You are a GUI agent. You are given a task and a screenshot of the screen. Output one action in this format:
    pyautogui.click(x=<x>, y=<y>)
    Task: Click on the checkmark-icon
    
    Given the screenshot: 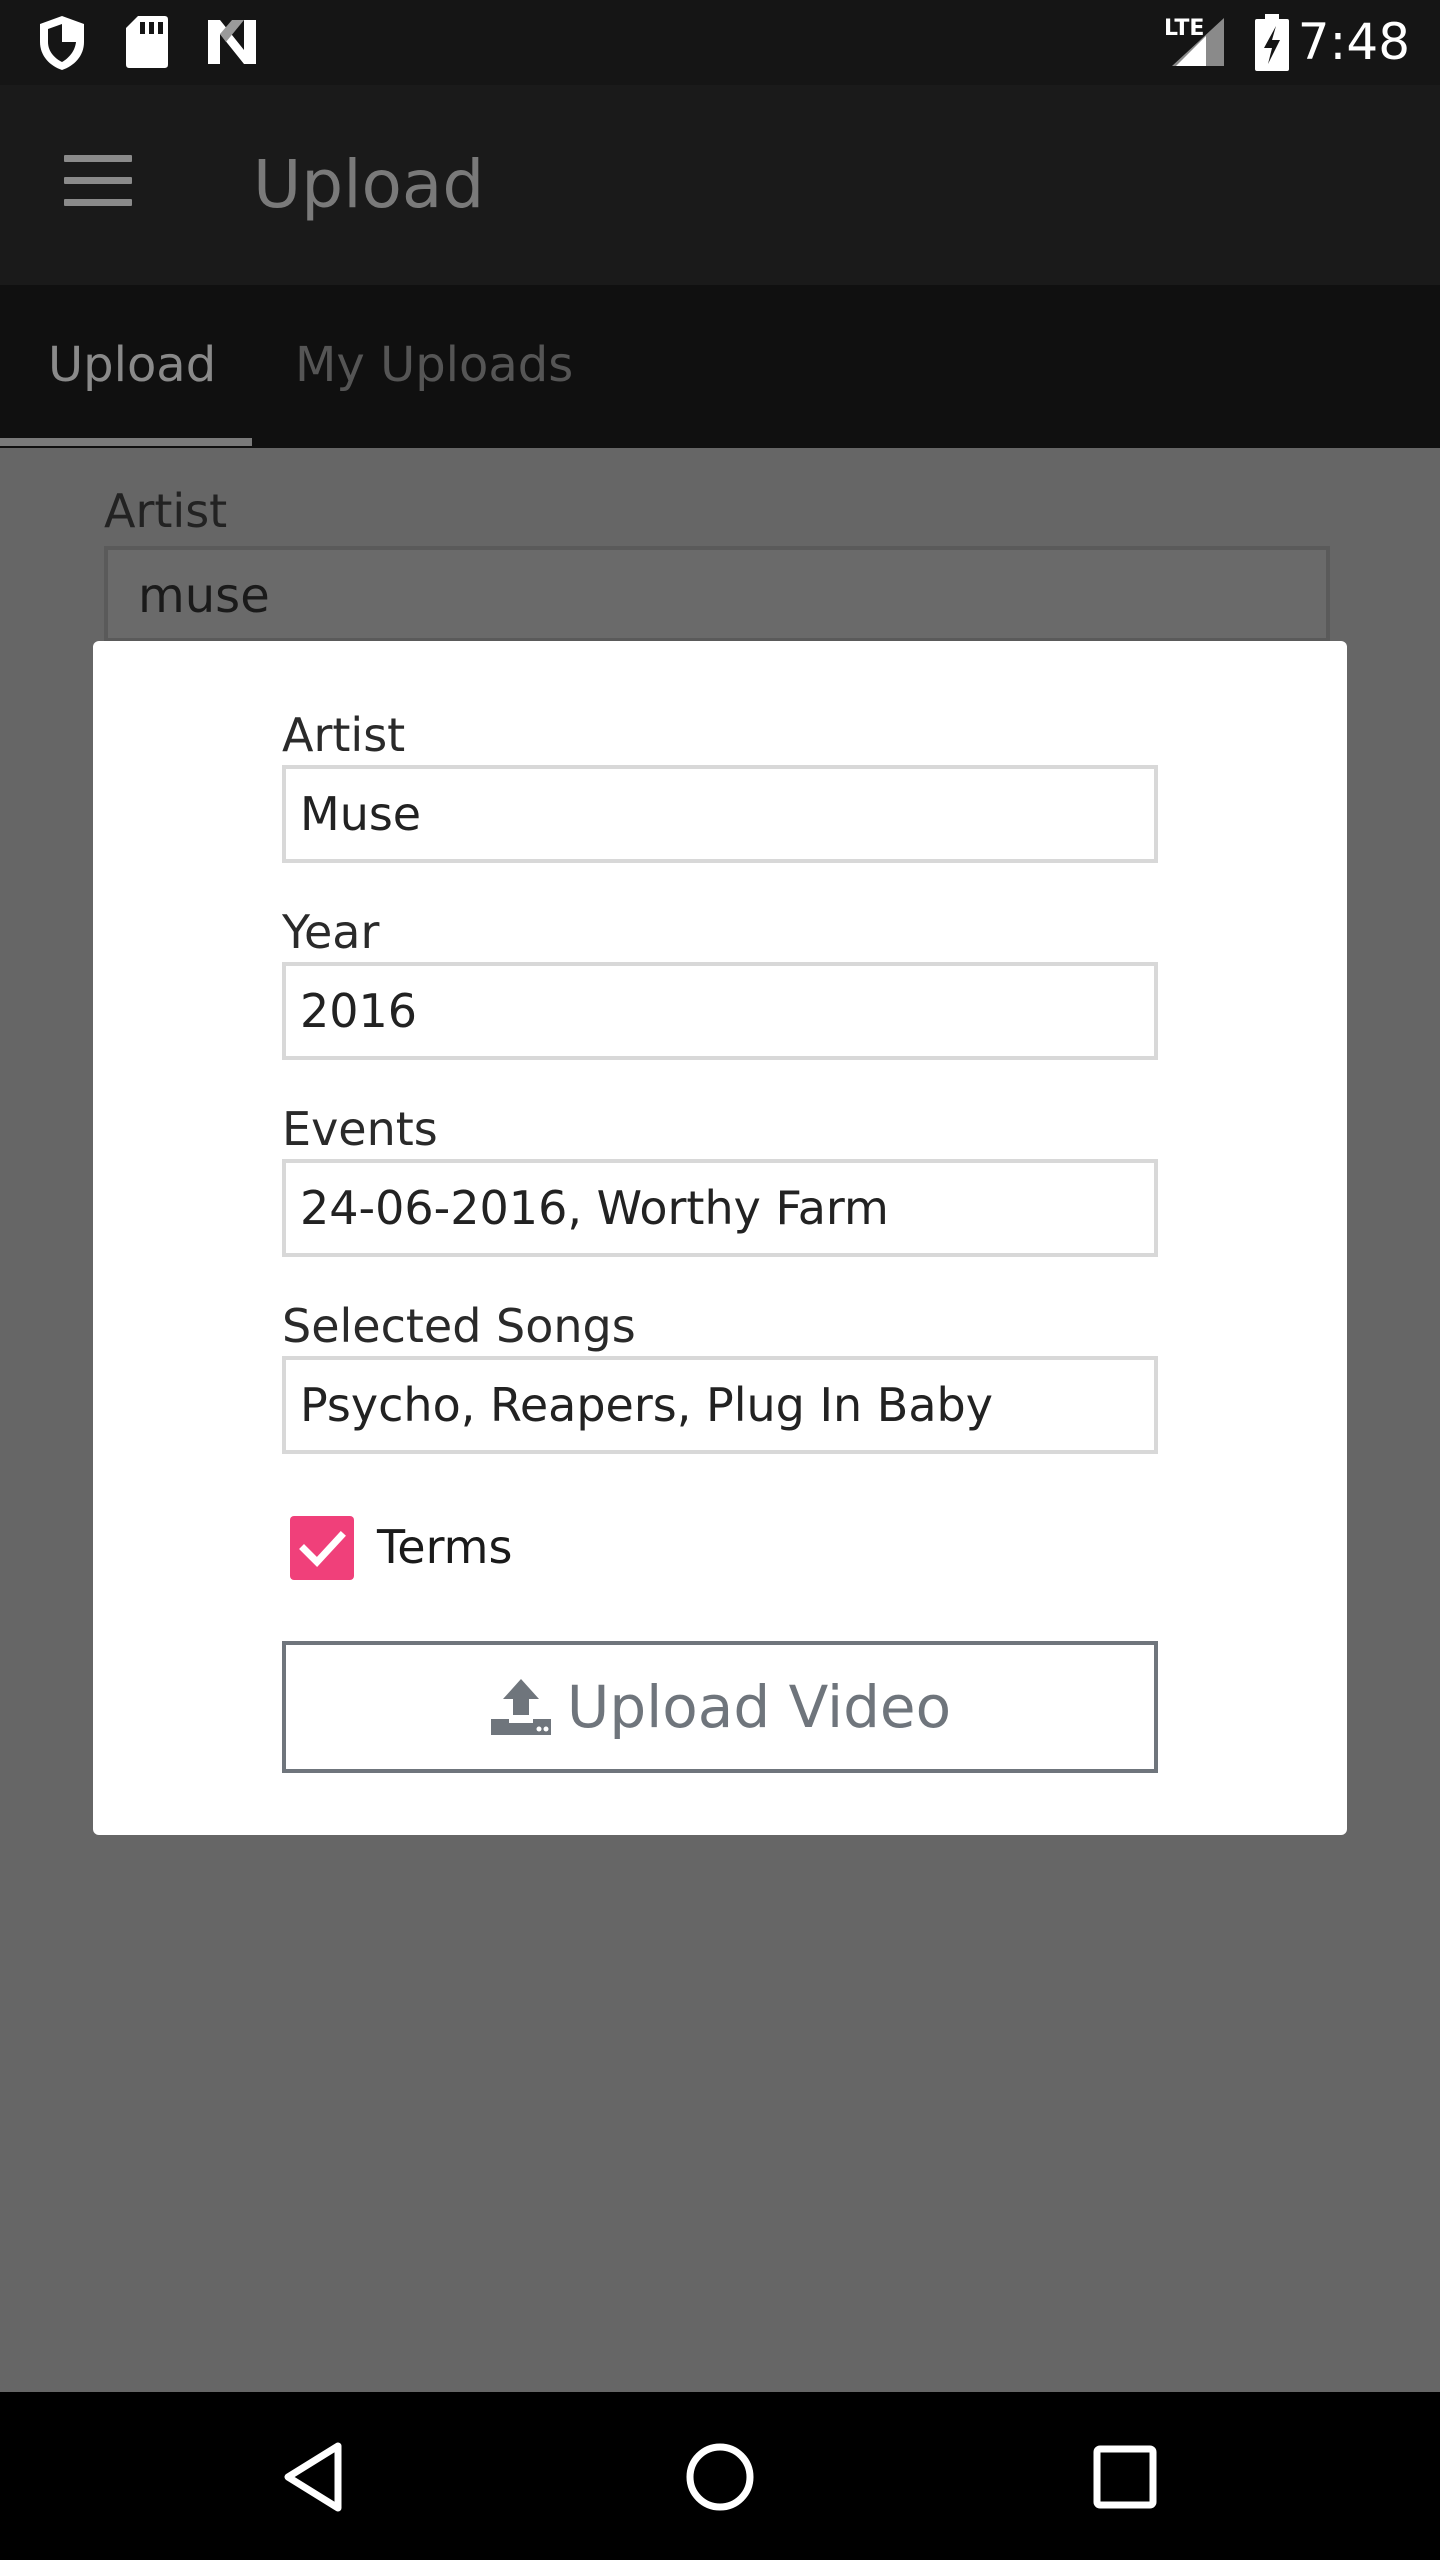 What is the action you would take?
    pyautogui.click(x=322, y=1549)
    